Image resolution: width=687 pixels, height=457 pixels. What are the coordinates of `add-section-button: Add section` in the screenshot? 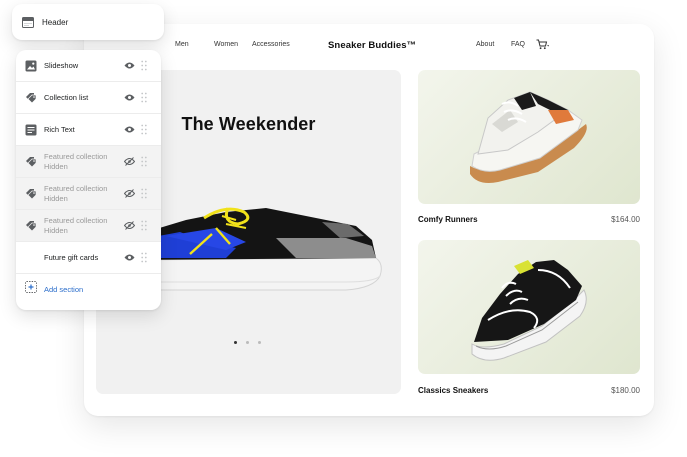 It's located at (88, 289).